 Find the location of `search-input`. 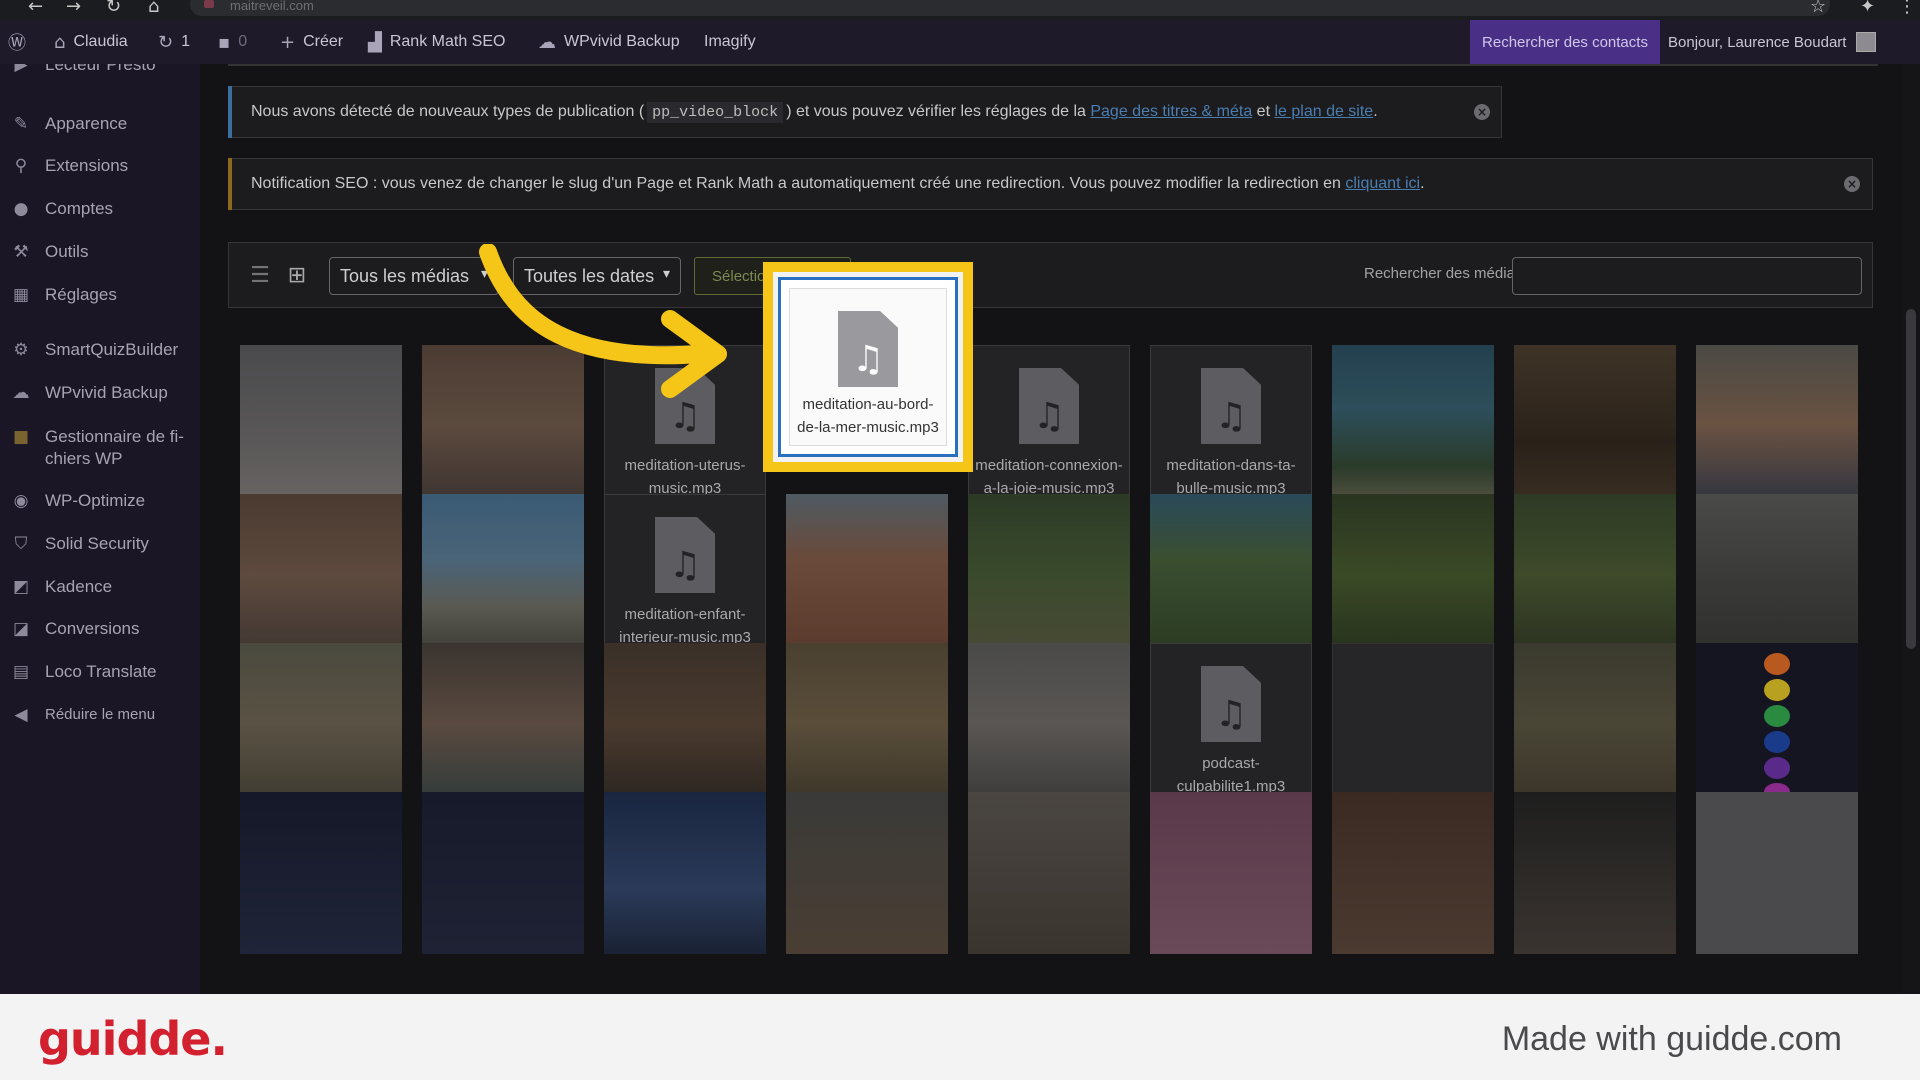

search-input is located at coordinates (1687, 276).